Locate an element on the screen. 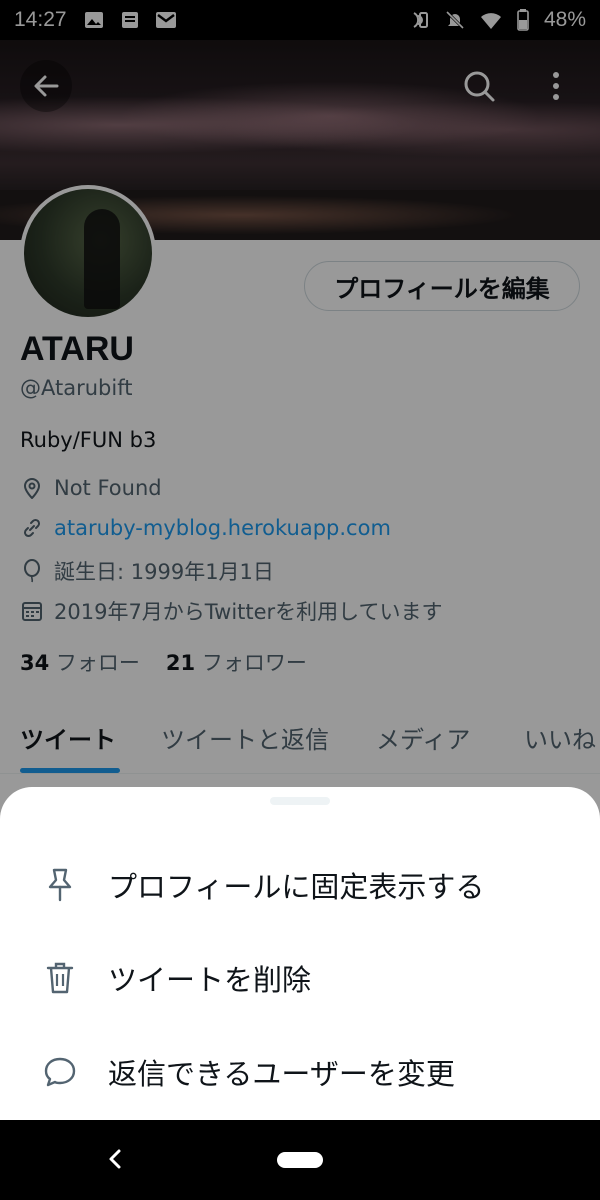 Image resolution: width=600 pixels, height=1200 pixels. speech-bubble-icon is located at coordinates (60, 1072).